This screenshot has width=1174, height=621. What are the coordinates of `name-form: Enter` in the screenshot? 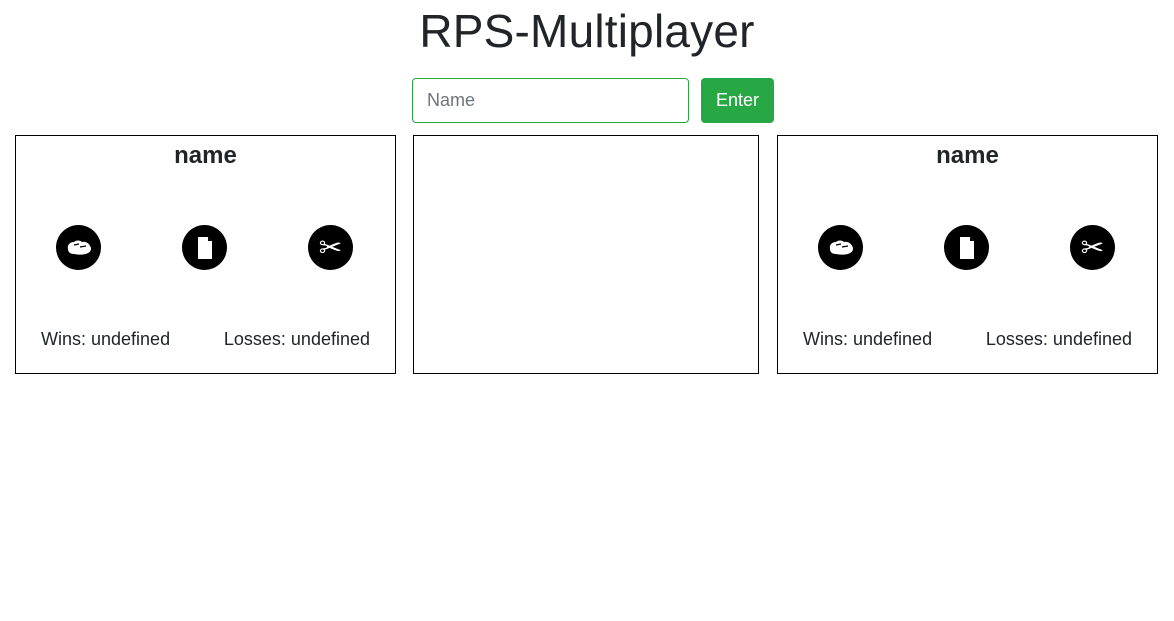 It's located at (593, 100).